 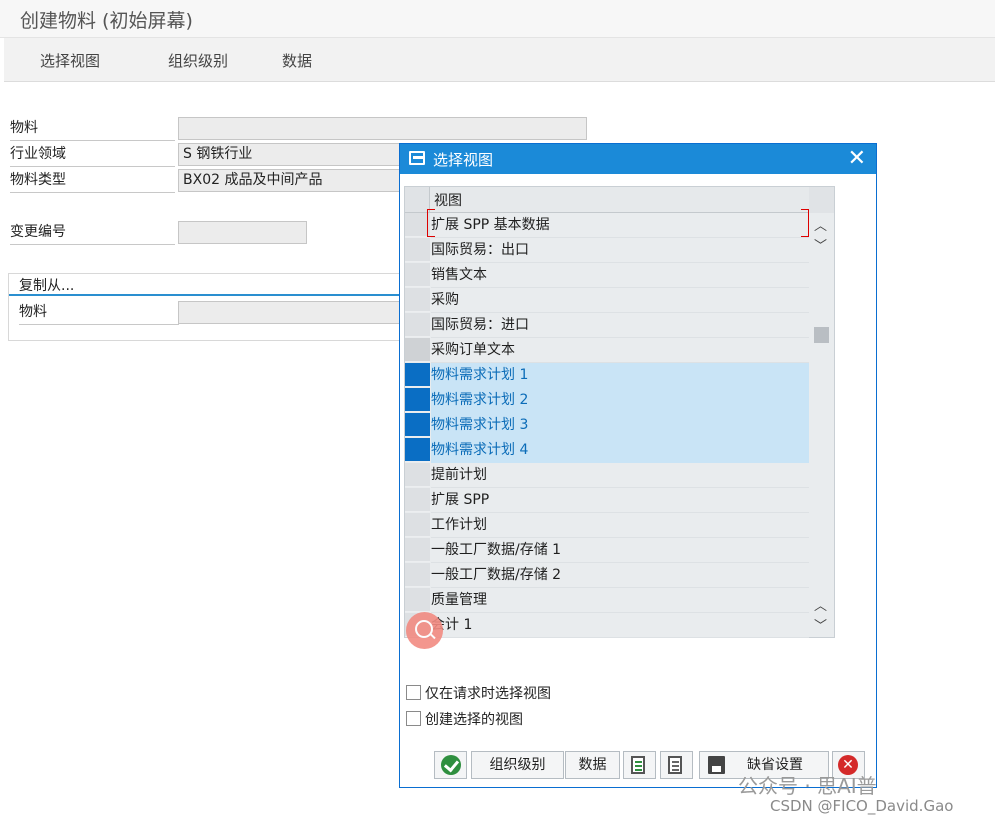 What do you see at coordinates (289, 154) in the screenshot?
I see `industry-input: S 钢铁行业` at bounding box center [289, 154].